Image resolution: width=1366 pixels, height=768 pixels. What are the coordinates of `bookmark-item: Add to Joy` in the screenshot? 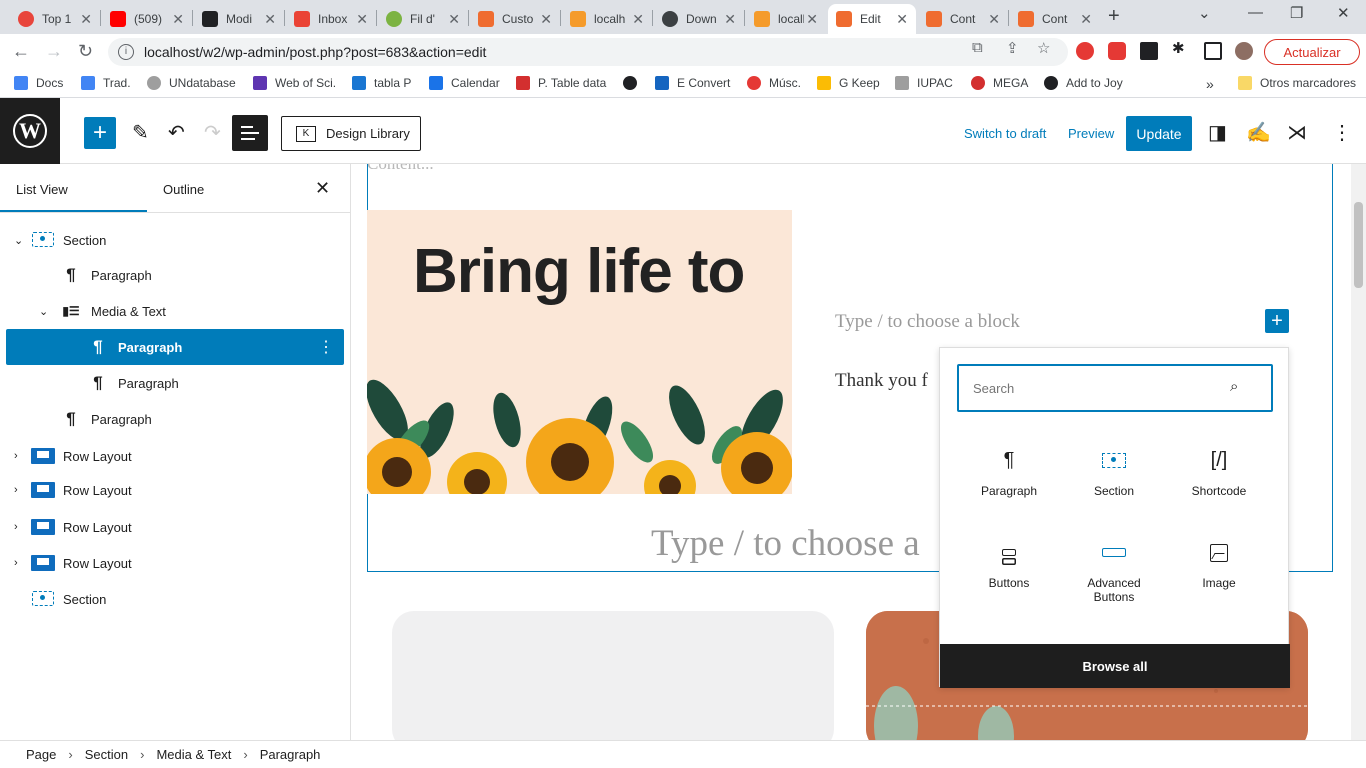 It's located at (1083, 83).